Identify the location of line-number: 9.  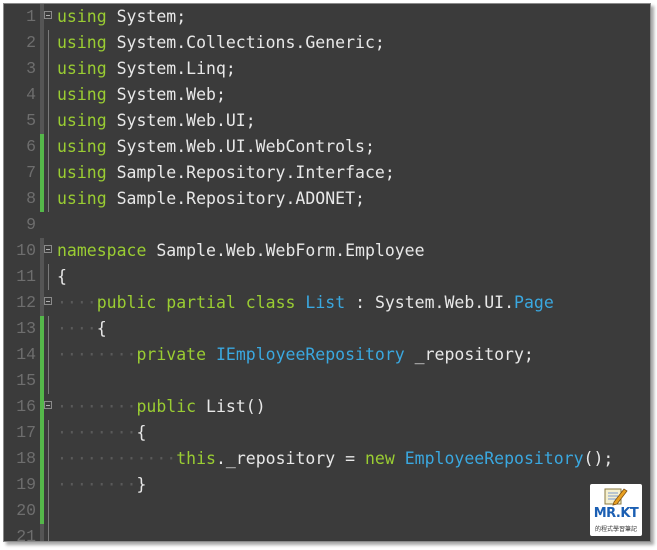
(31, 224).